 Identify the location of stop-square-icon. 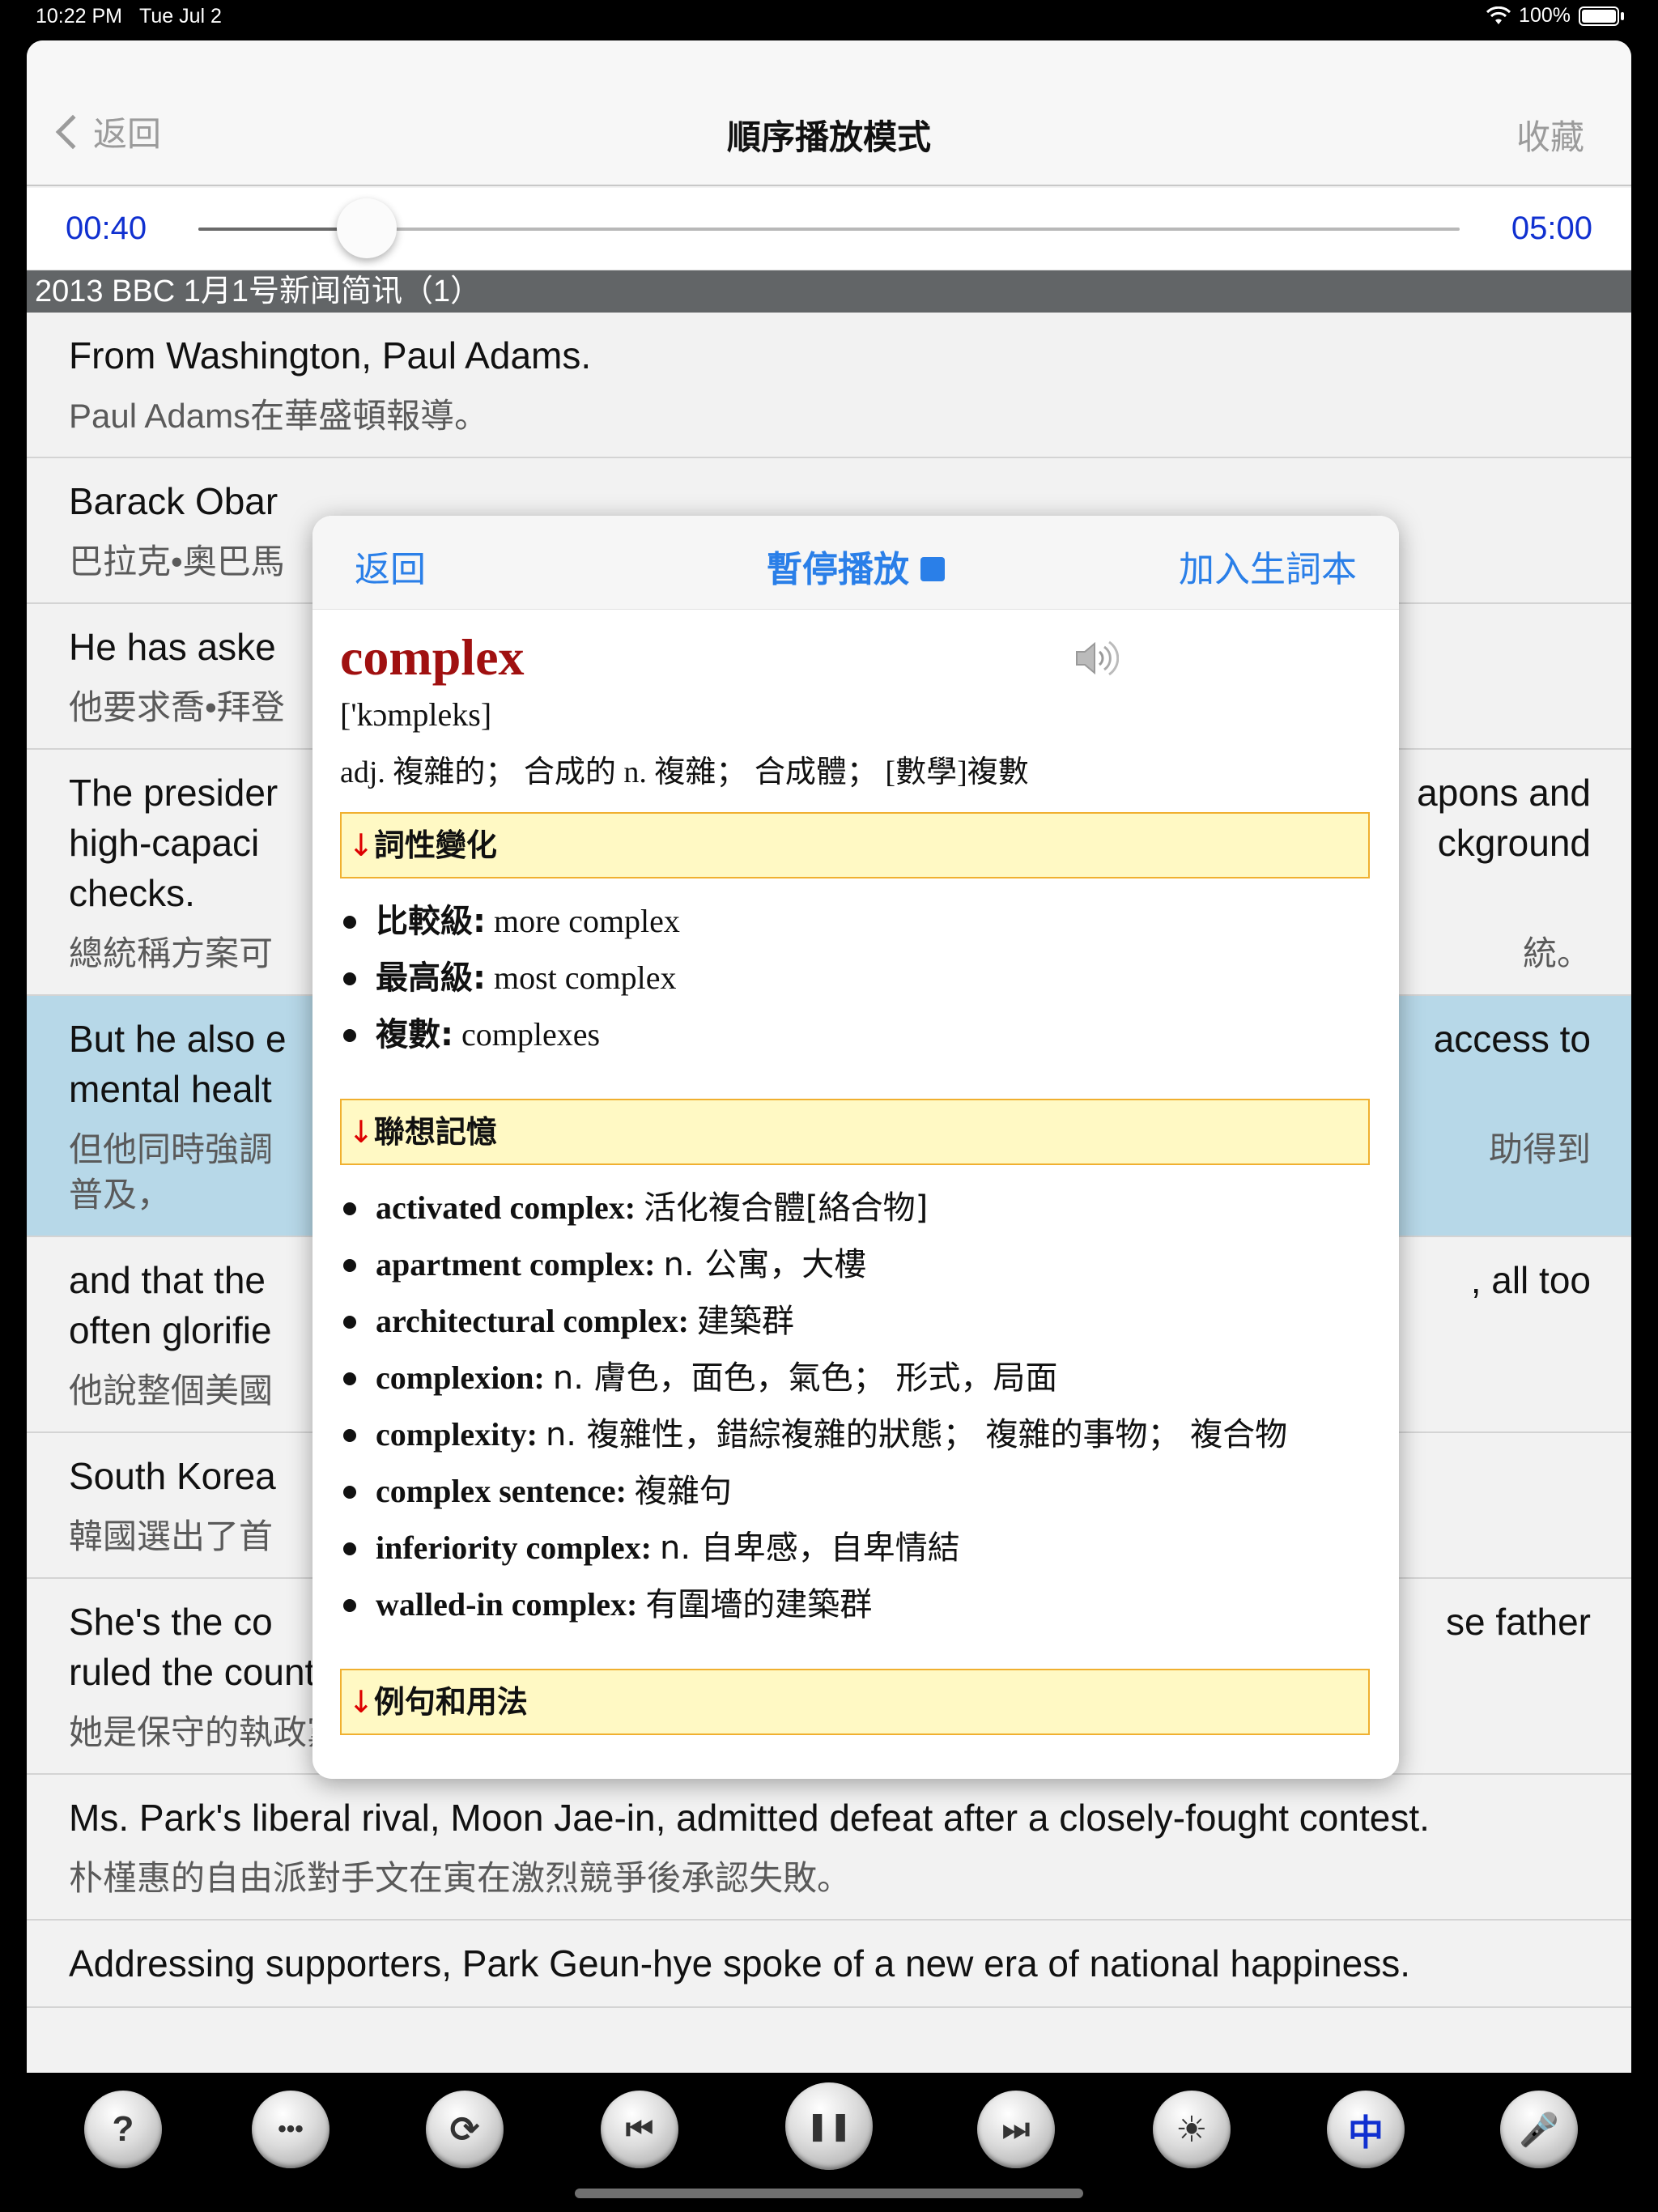
(932, 569).